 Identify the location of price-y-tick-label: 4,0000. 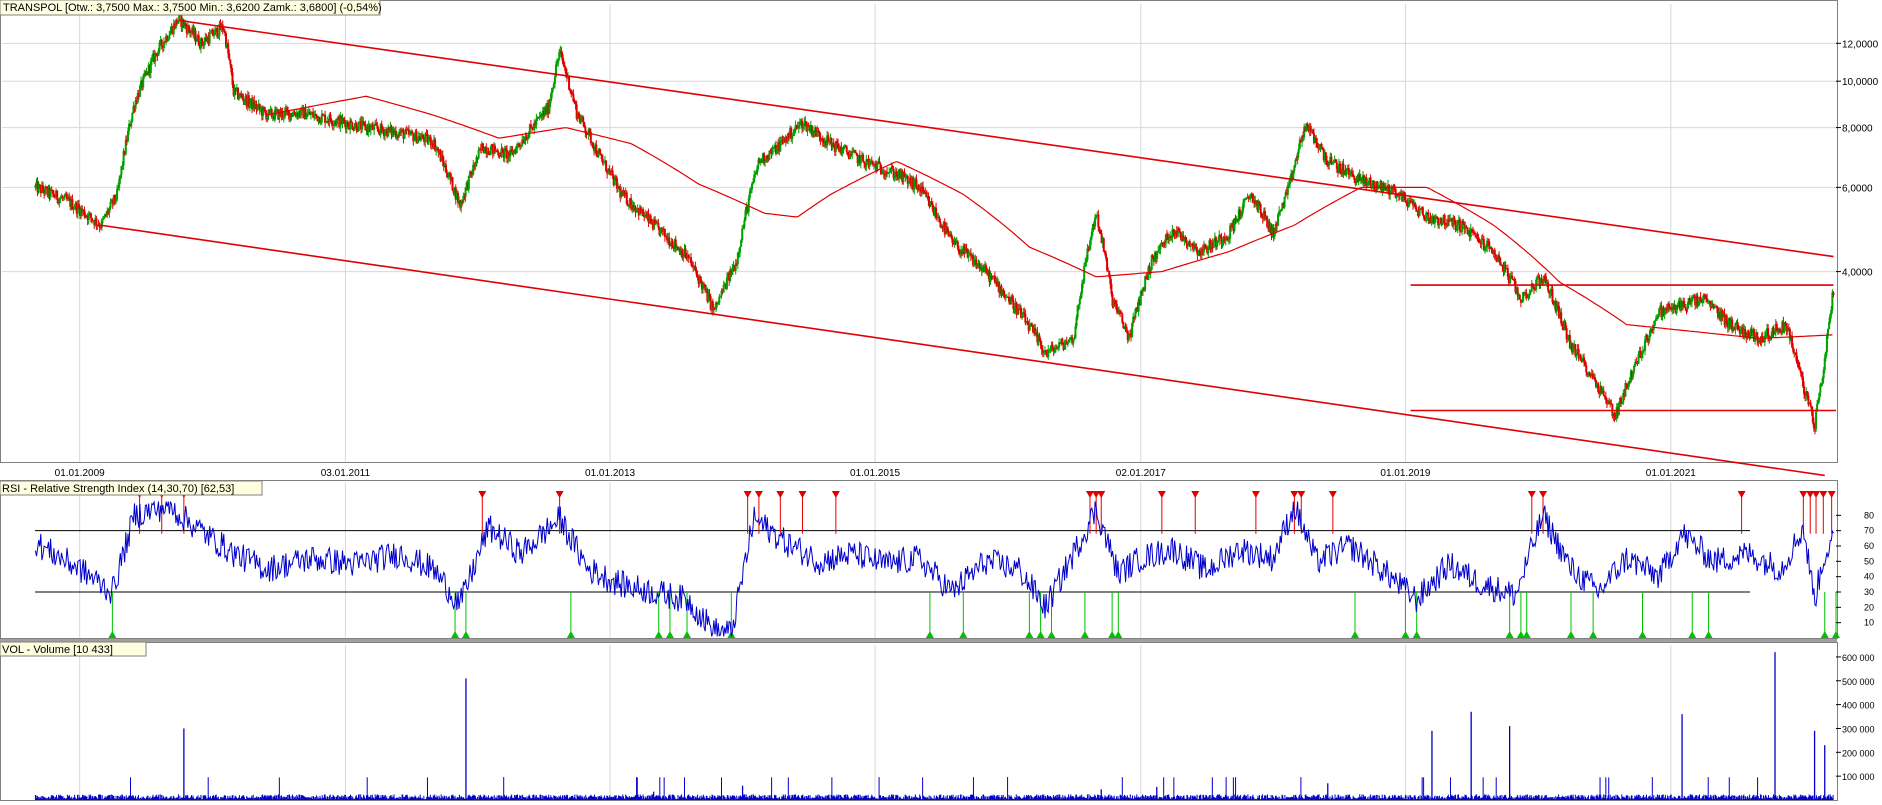
(1857, 273).